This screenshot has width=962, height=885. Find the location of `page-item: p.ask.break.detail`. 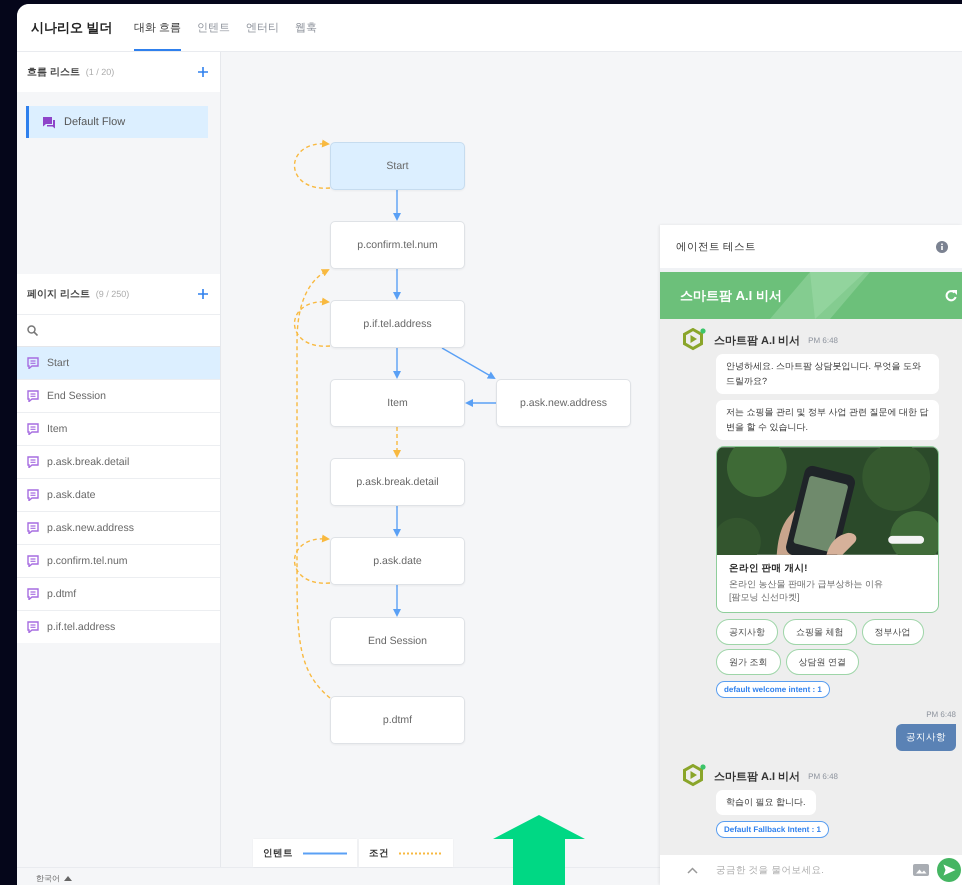

page-item: p.ask.break.detail is located at coordinates (118, 462).